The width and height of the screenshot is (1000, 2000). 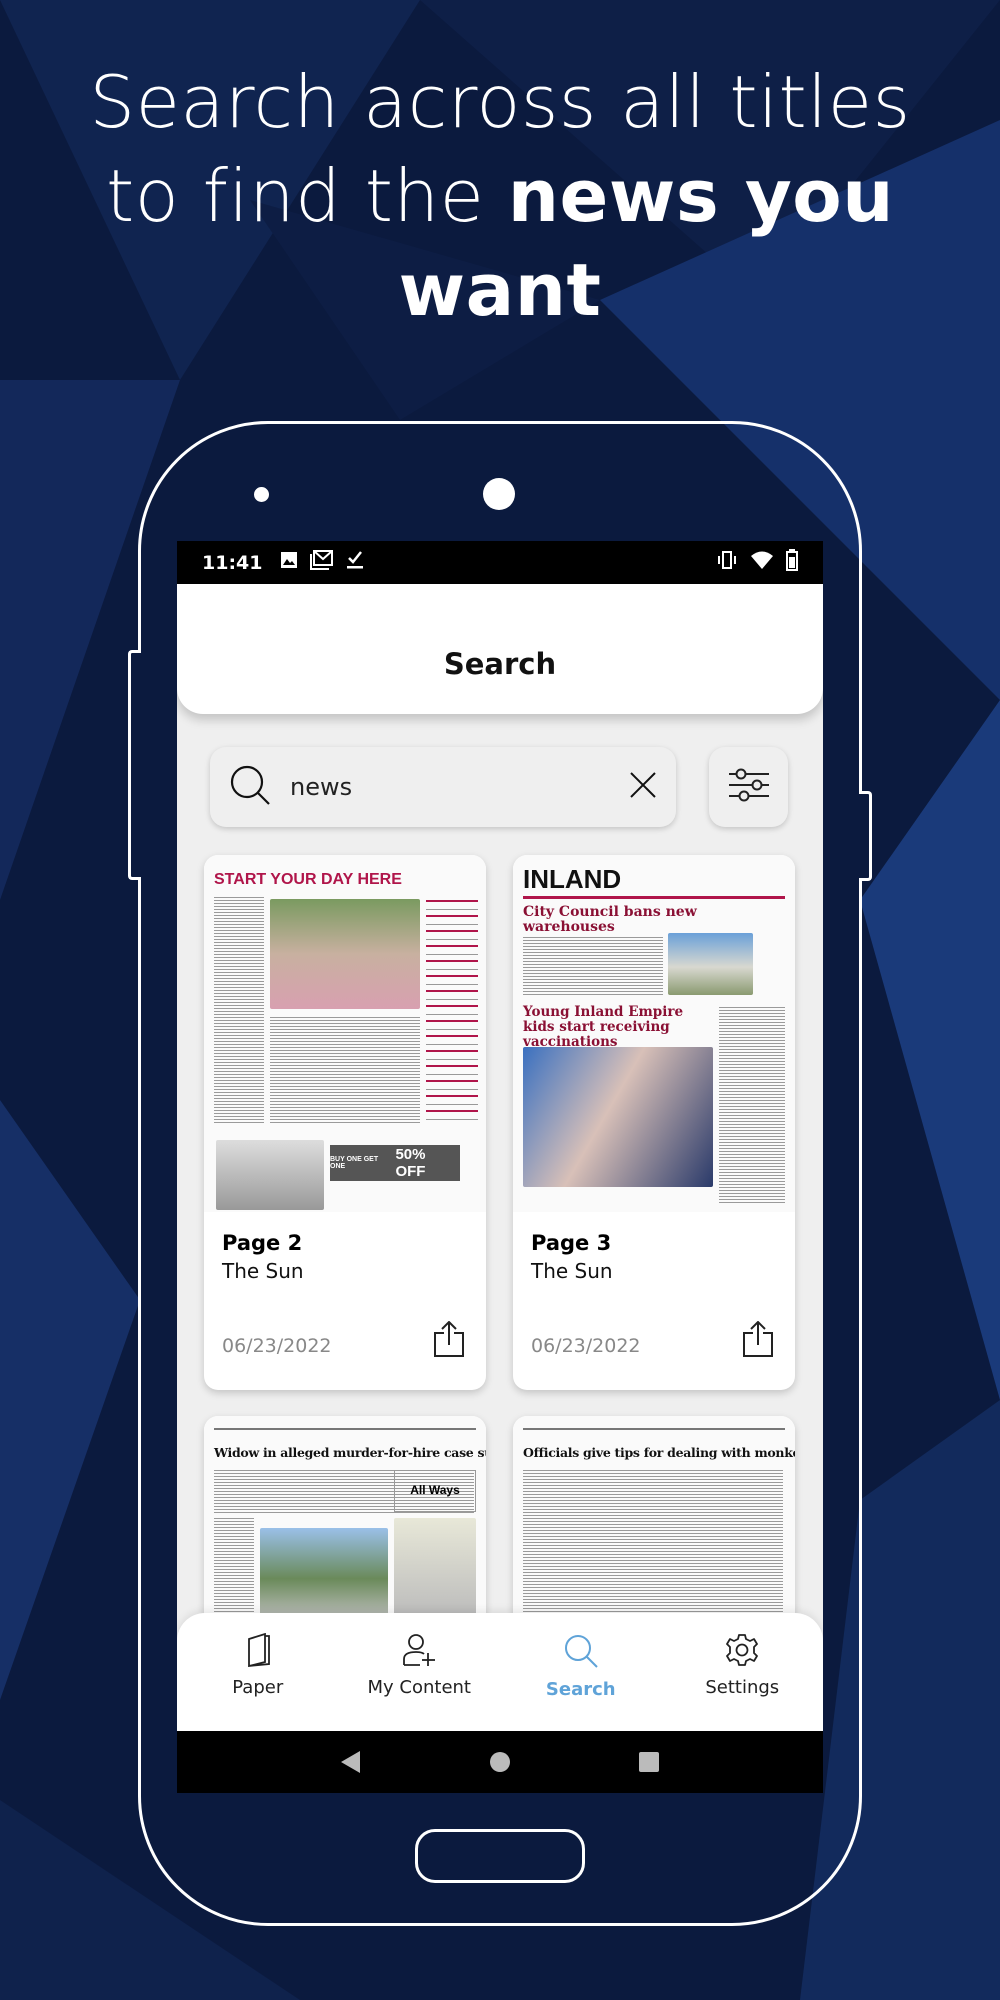 I want to click on nav-search: Search, so click(x=581, y=1672).